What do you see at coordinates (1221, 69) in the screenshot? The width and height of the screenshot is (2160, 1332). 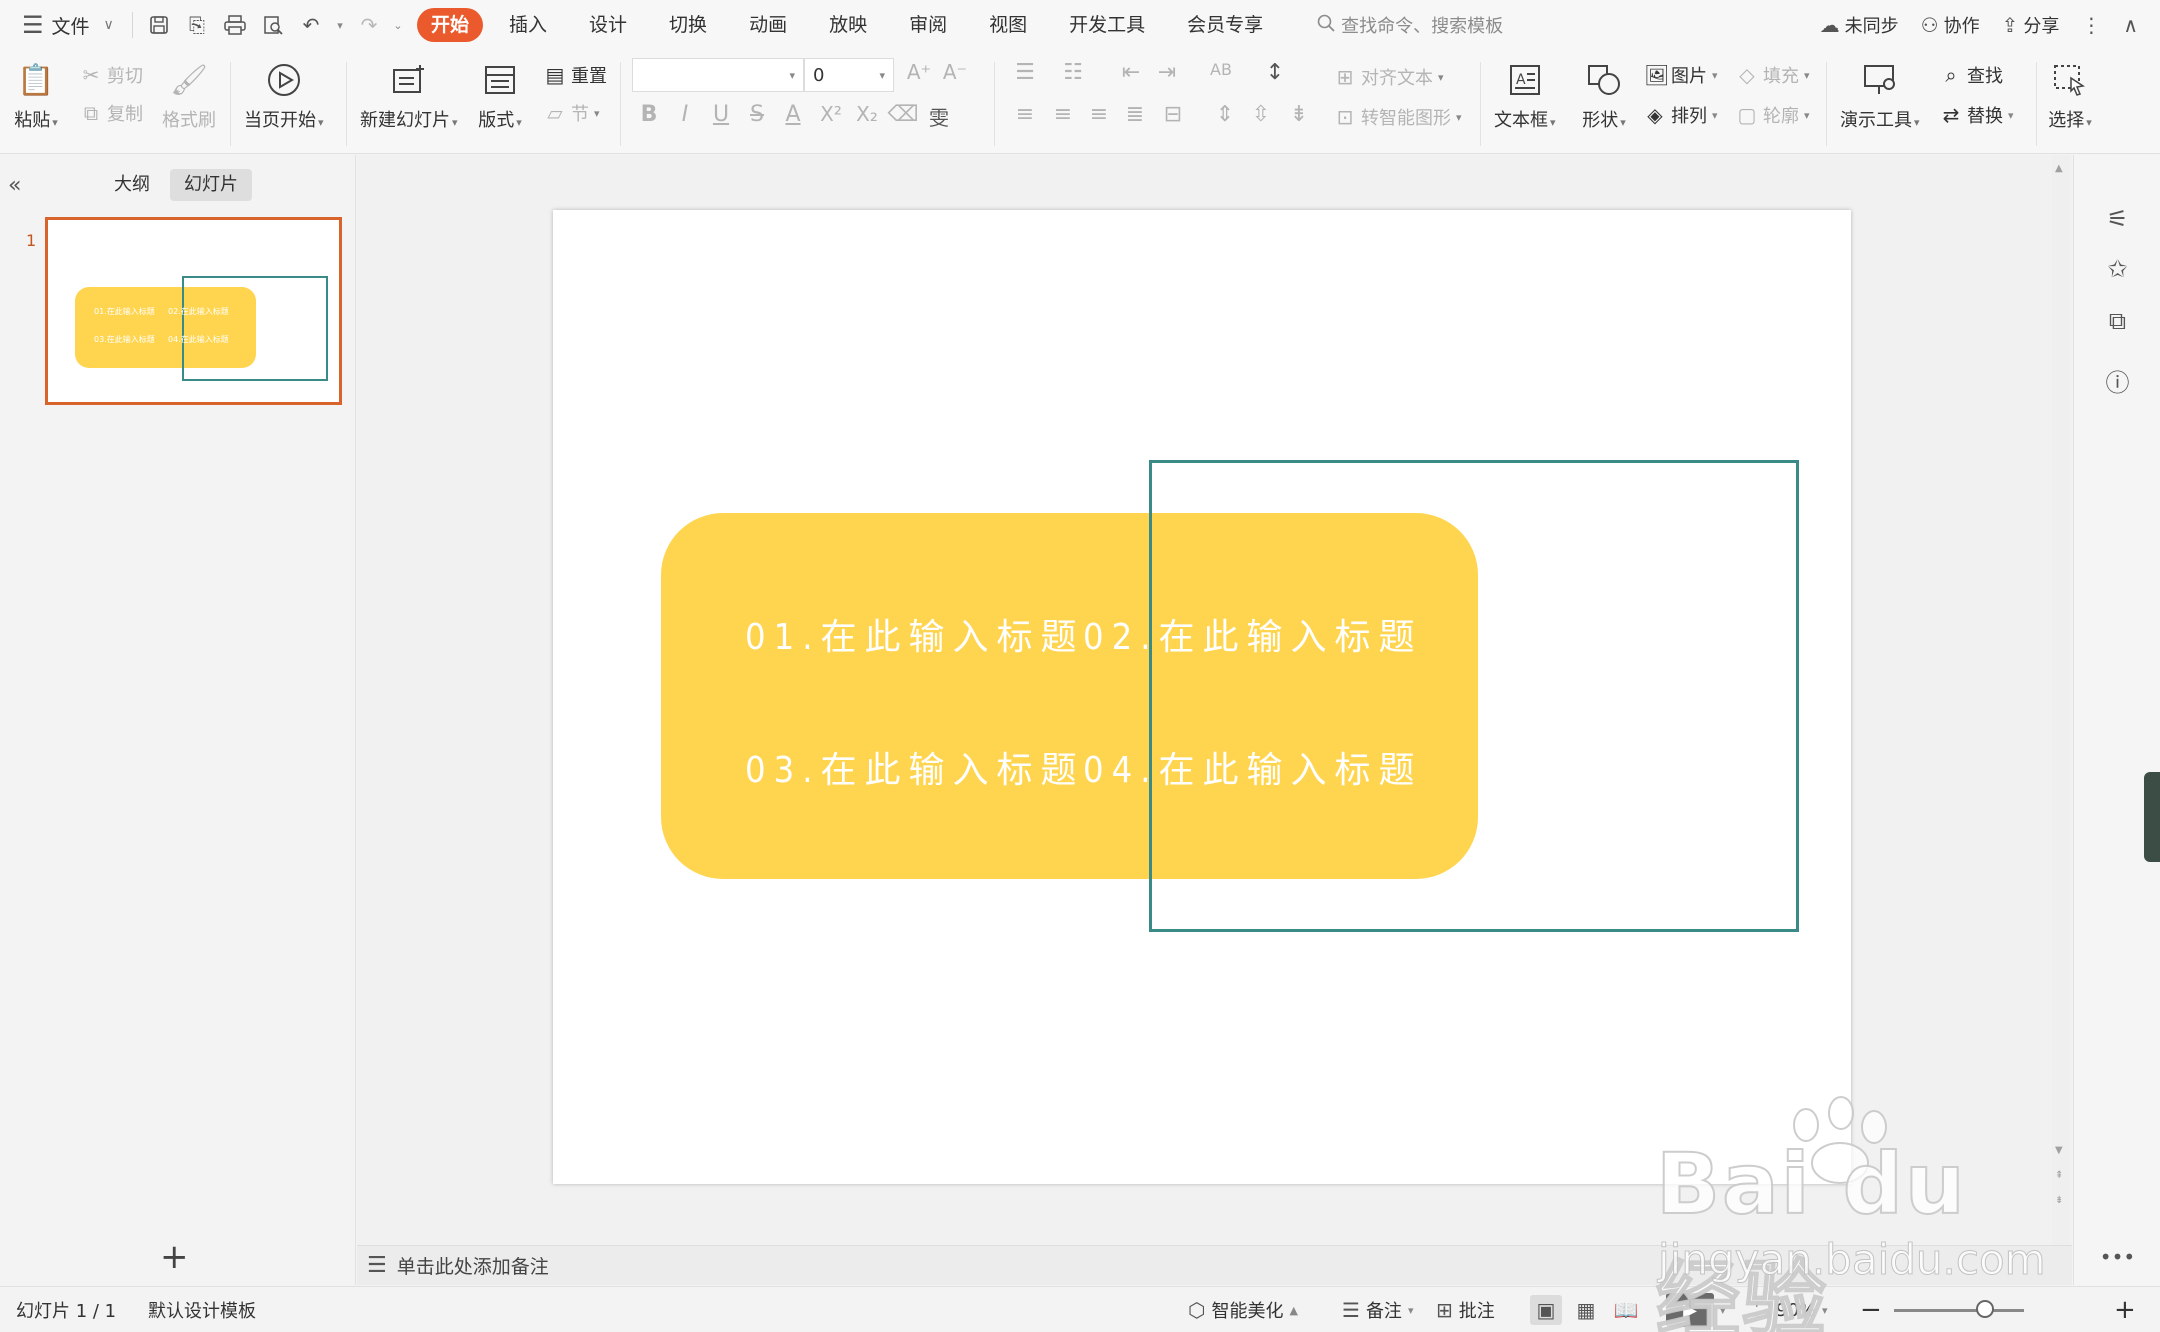 I see `text-case-icon: AB` at bounding box center [1221, 69].